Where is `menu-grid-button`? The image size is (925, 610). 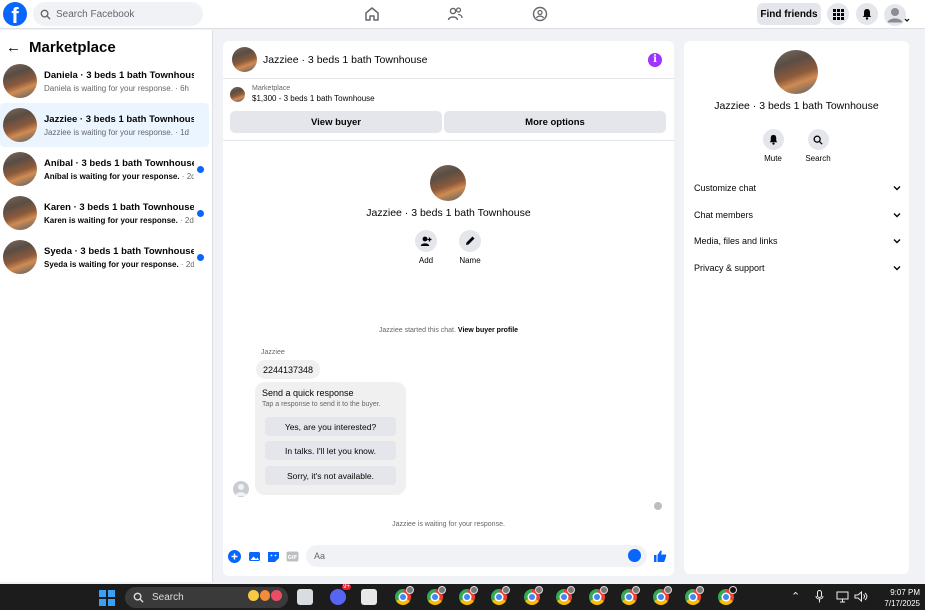
menu-grid-button is located at coordinates (838, 14).